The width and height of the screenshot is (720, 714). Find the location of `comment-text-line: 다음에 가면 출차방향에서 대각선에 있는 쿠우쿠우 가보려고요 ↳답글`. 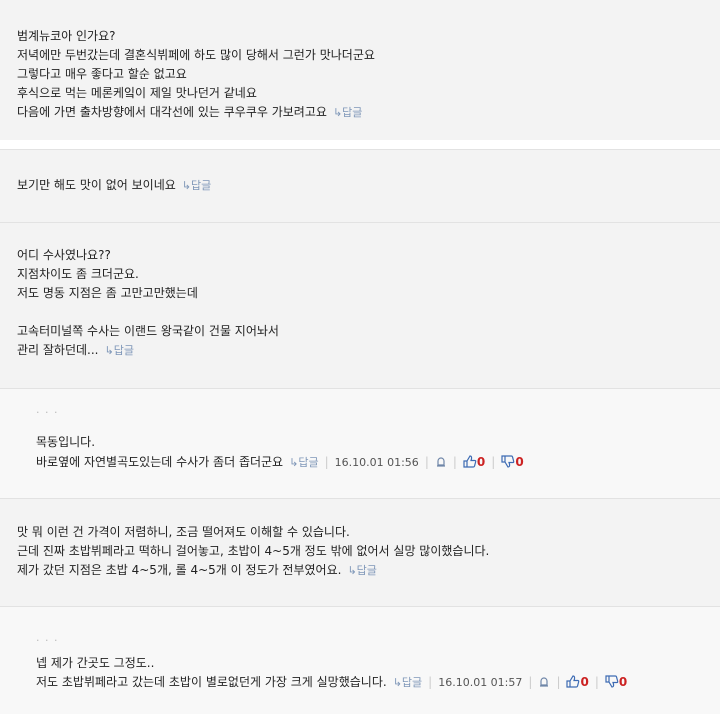

comment-text-line: 다음에 가면 출차방향에서 대각선에 있는 쿠우쿠우 가보려고요 ↳답글 is located at coordinates (189, 112).